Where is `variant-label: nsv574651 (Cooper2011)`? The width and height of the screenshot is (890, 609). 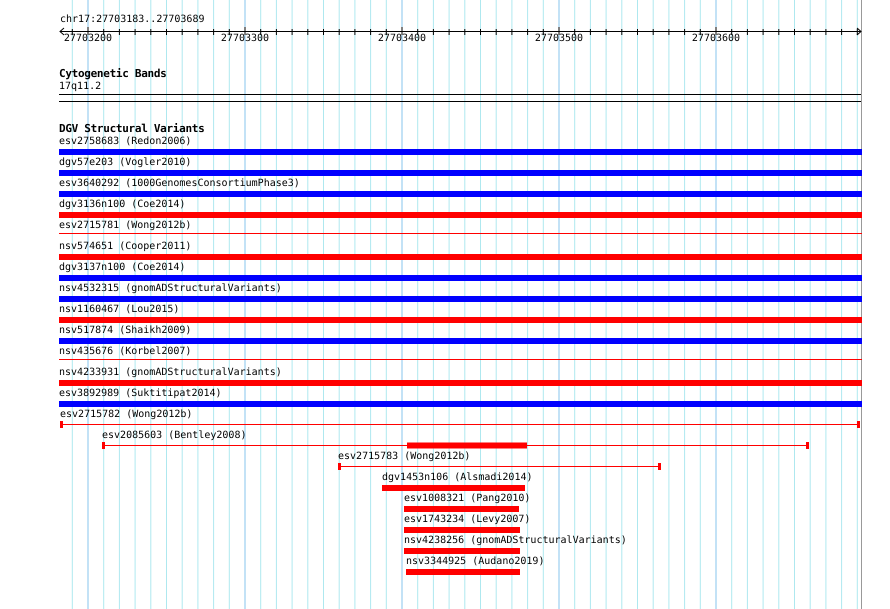 variant-label: nsv574651 (Cooper2011) is located at coordinates (125, 246).